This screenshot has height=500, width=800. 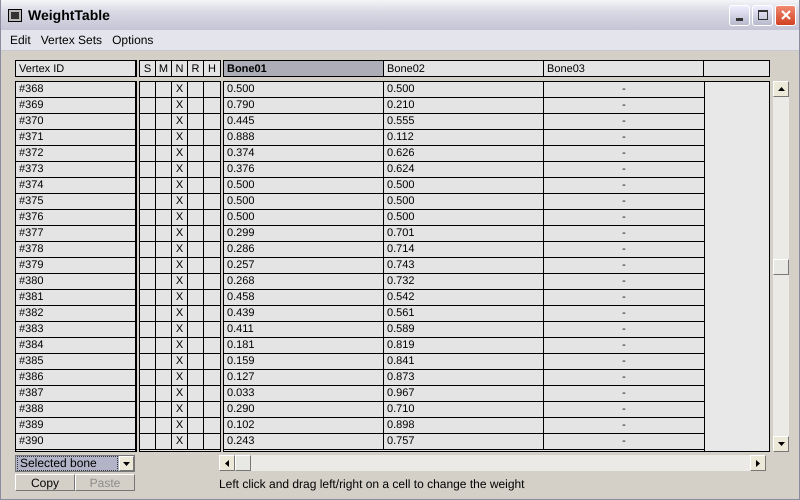 I want to click on table-cell: 0.286, so click(x=304, y=250).